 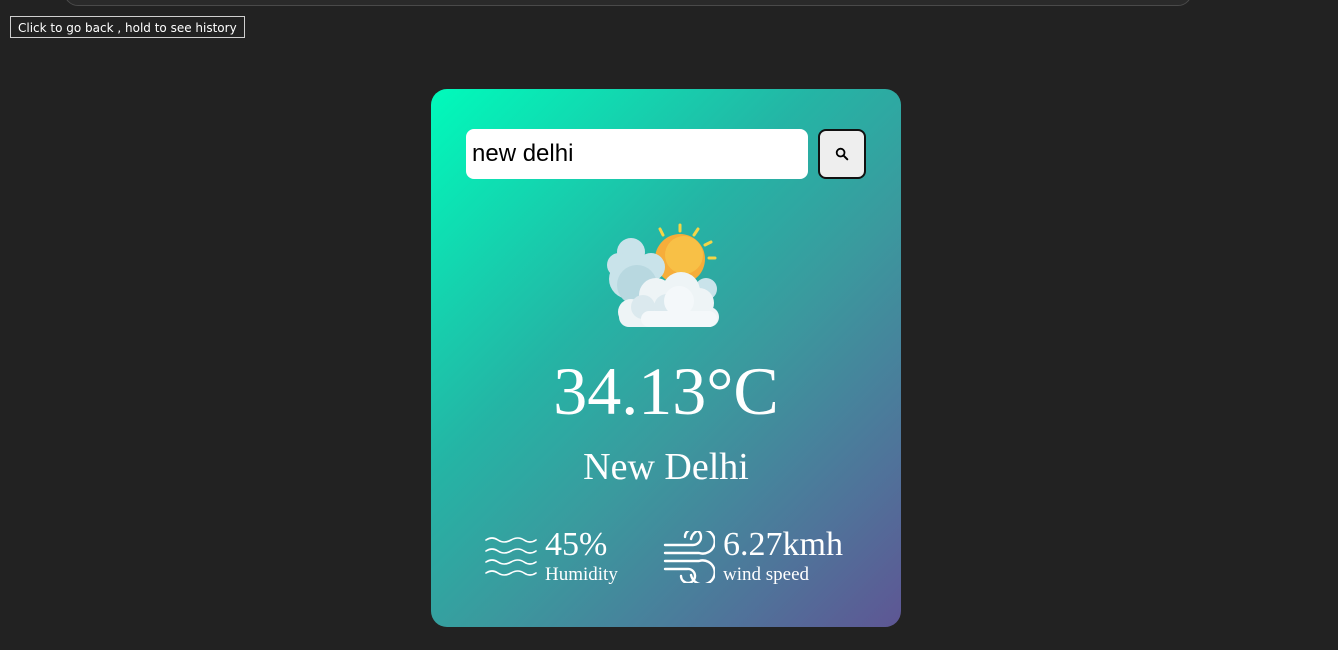 I want to click on search-button, so click(x=842, y=154).